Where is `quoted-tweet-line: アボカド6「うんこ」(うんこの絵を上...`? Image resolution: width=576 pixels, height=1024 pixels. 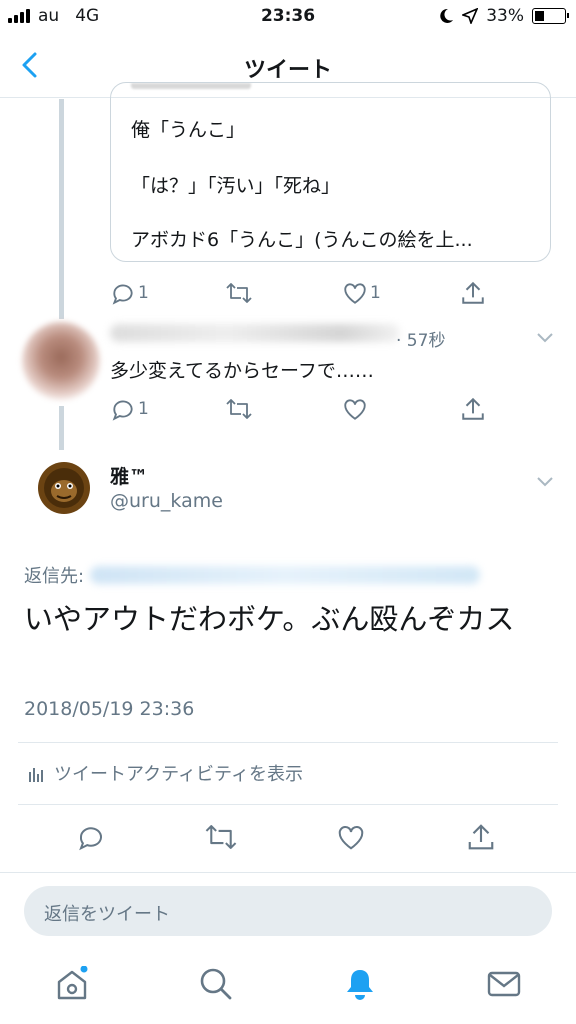
quoted-tweet-line: アボカド6「うんこ」(うんこの絵を上... is located at coordinates (302, 240).